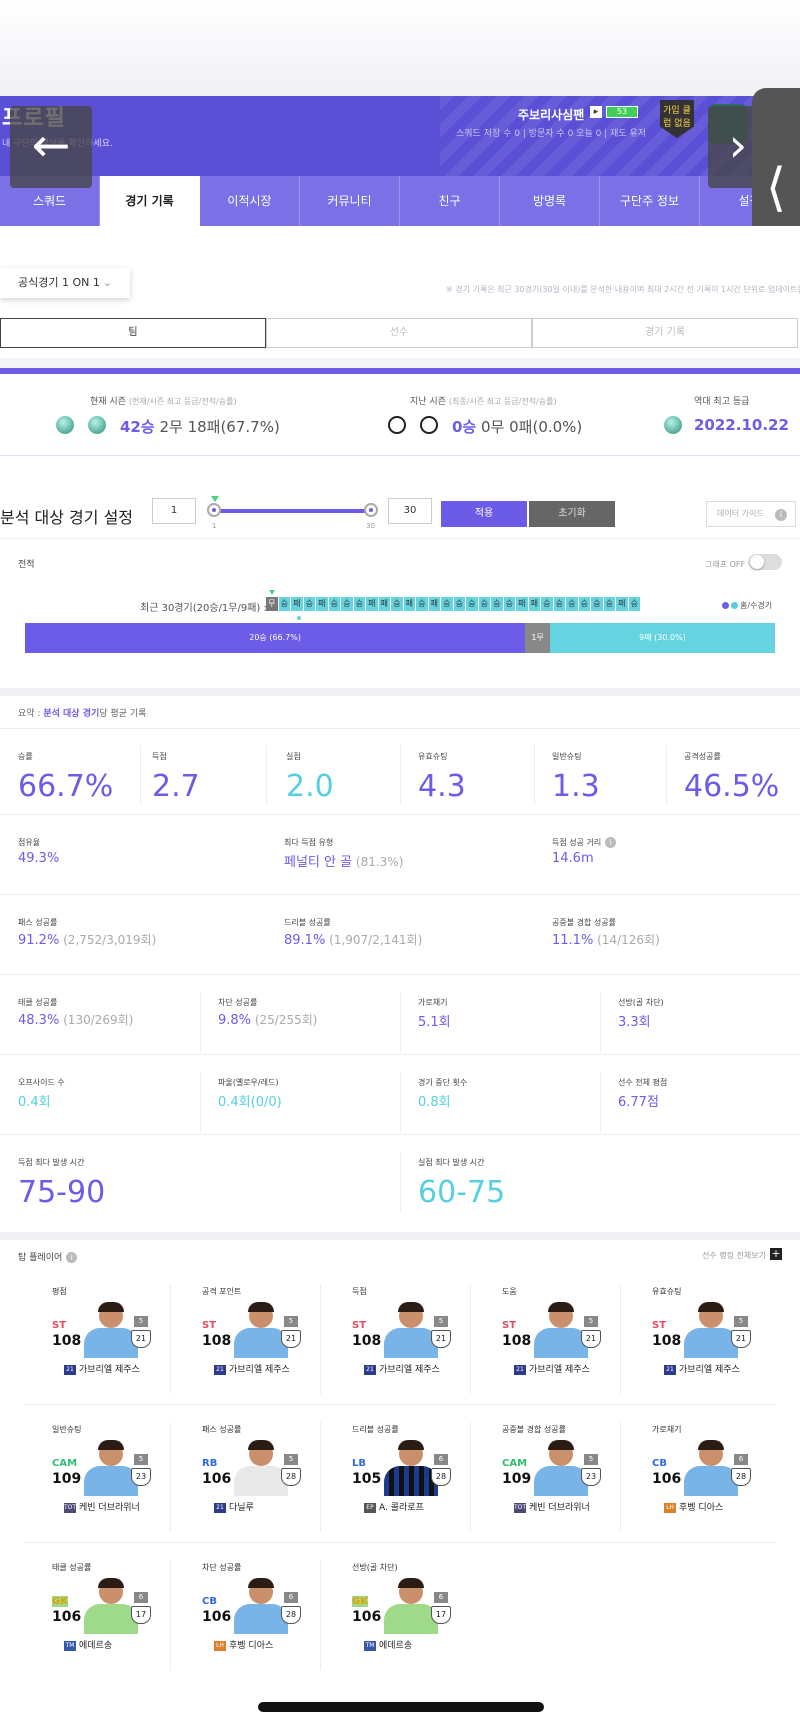 The image size is (800, 1731). What do you see at coordinates (26, 565) in the screenshot?
I see `record-title: 전적` at bounding box center [26, 565].